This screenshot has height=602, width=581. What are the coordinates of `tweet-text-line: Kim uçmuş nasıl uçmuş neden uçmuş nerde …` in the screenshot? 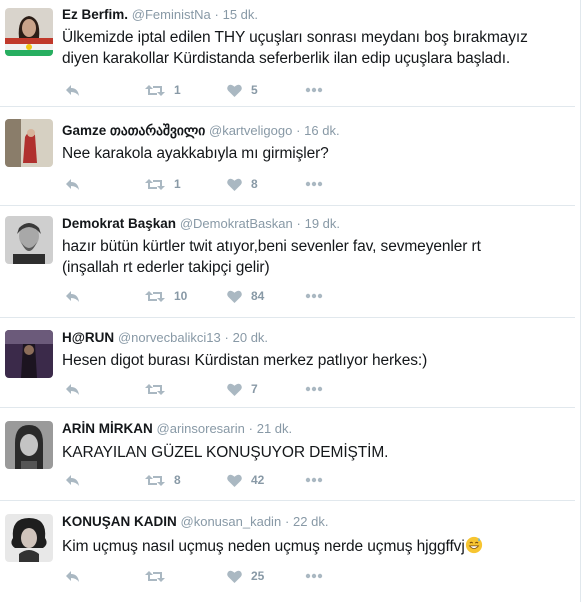 It's located at (315, 546).